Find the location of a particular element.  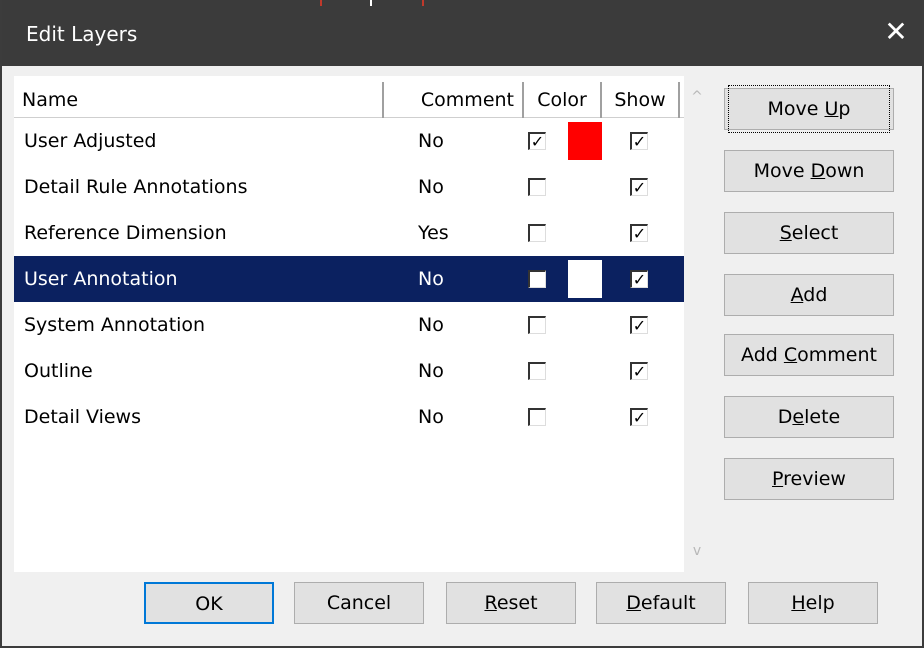

access-key: H is located at coordinates (798, 603).